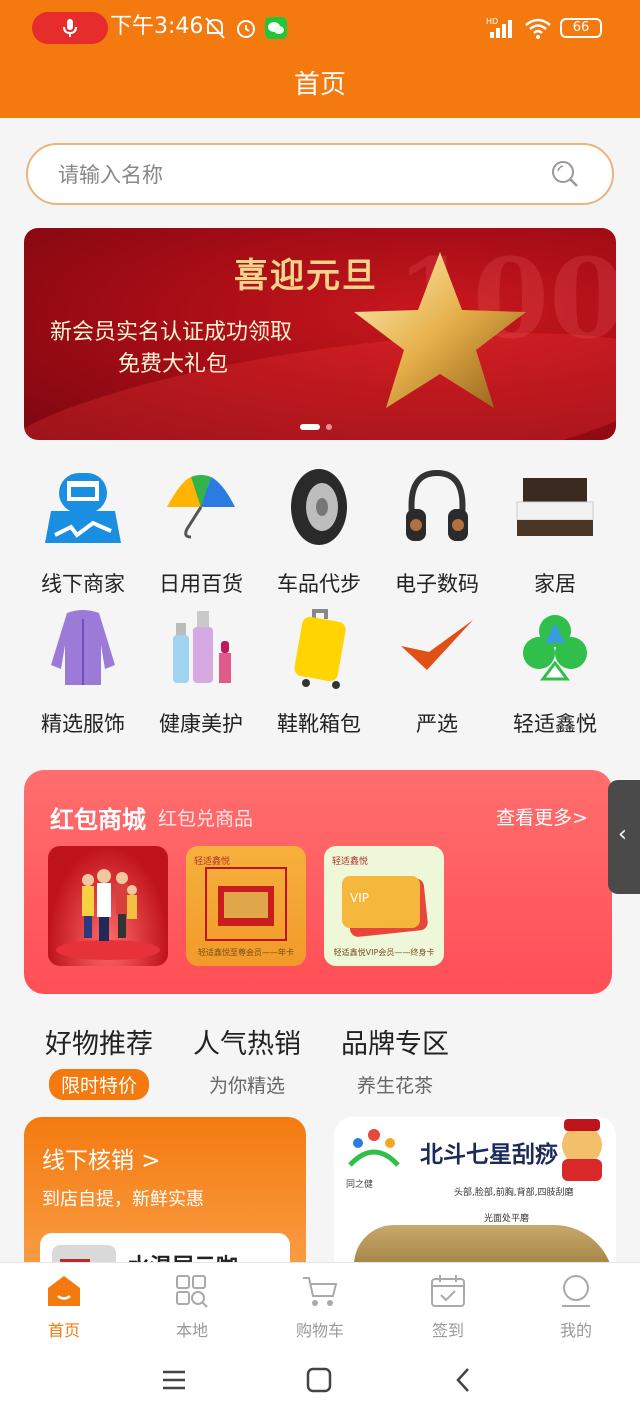 The image size is (640, 1422). Describe the element at coordinates (320, 59) in the screenshot. I see `top-bar: 下午3:46 HD 66 首页` at that location.